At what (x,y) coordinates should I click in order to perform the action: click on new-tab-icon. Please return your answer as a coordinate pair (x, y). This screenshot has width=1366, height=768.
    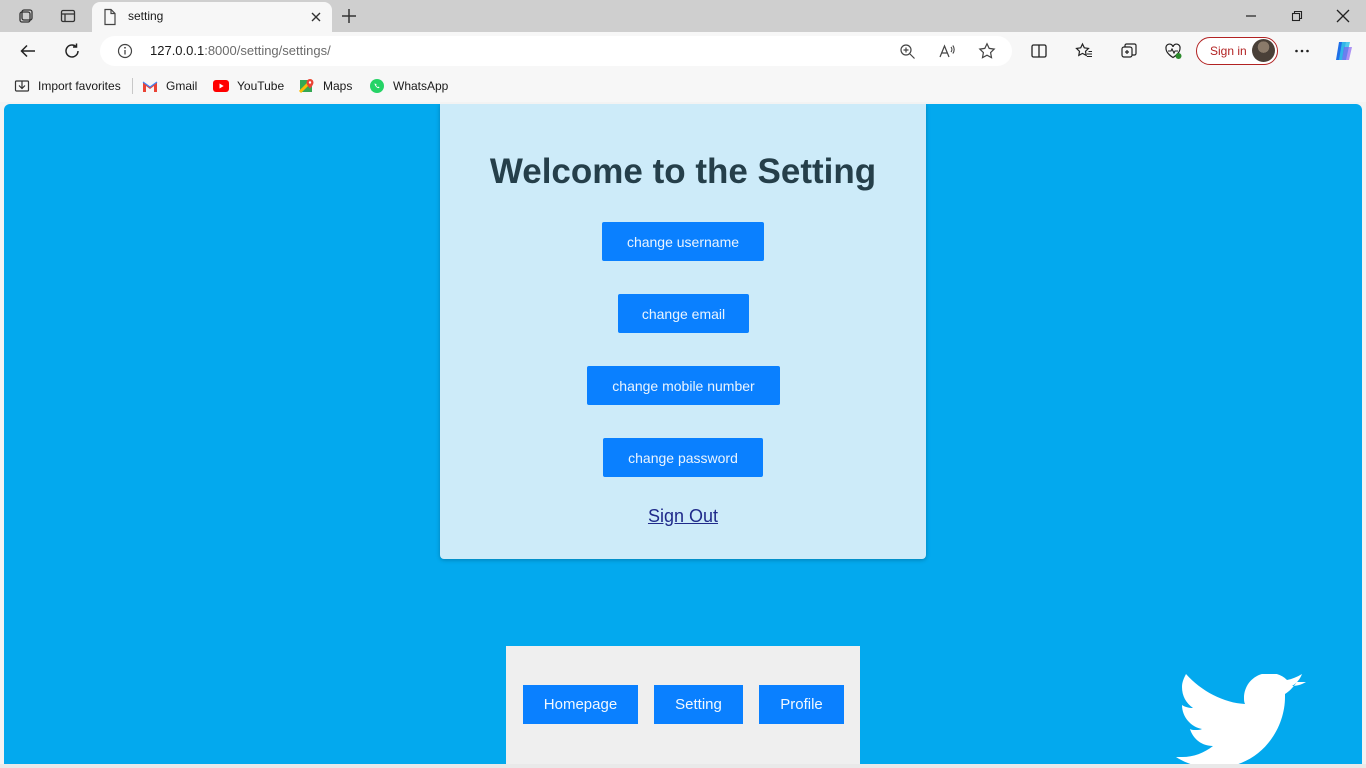
    Looking at the image, I should click on (349, 16).